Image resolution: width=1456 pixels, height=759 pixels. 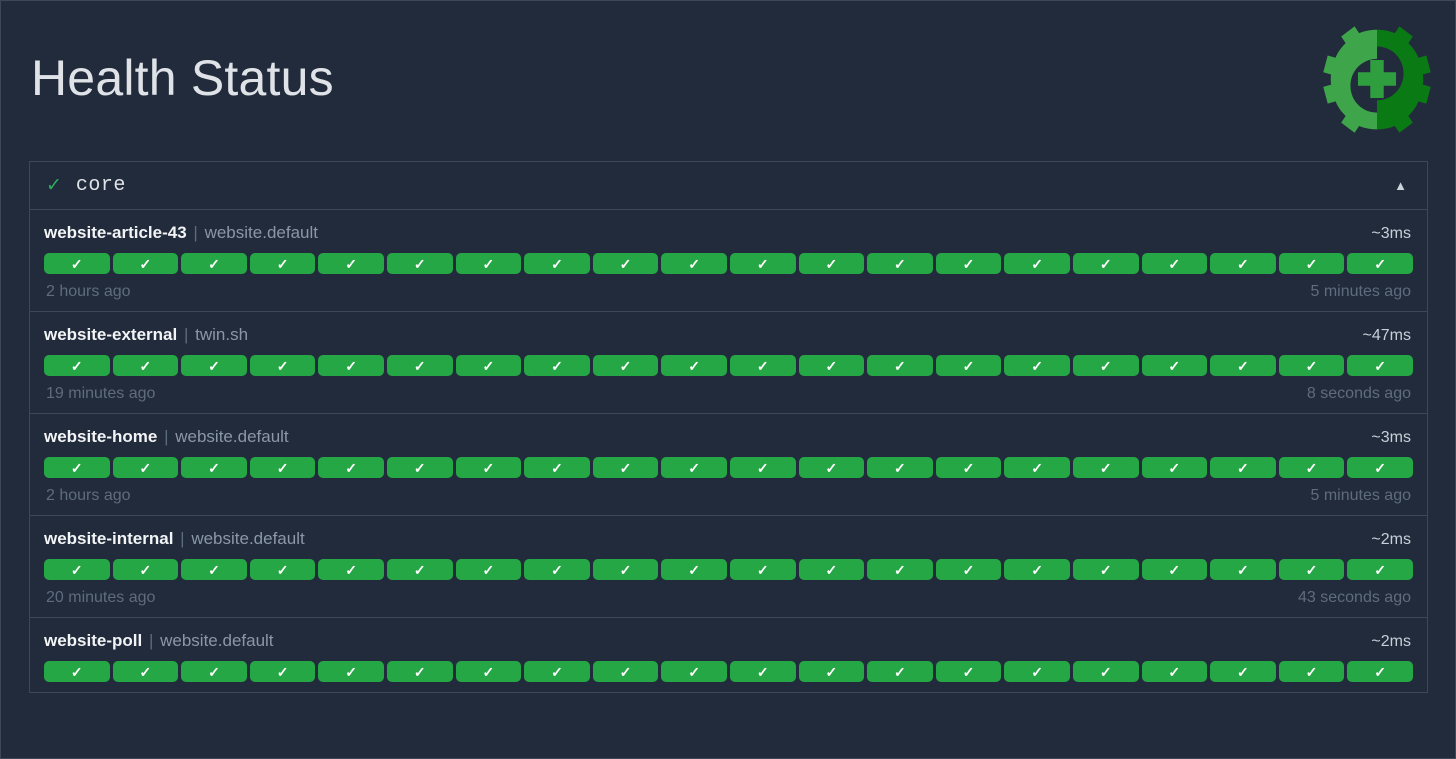 I want to click on service-name: website-internal, so click(x=108, y=538).